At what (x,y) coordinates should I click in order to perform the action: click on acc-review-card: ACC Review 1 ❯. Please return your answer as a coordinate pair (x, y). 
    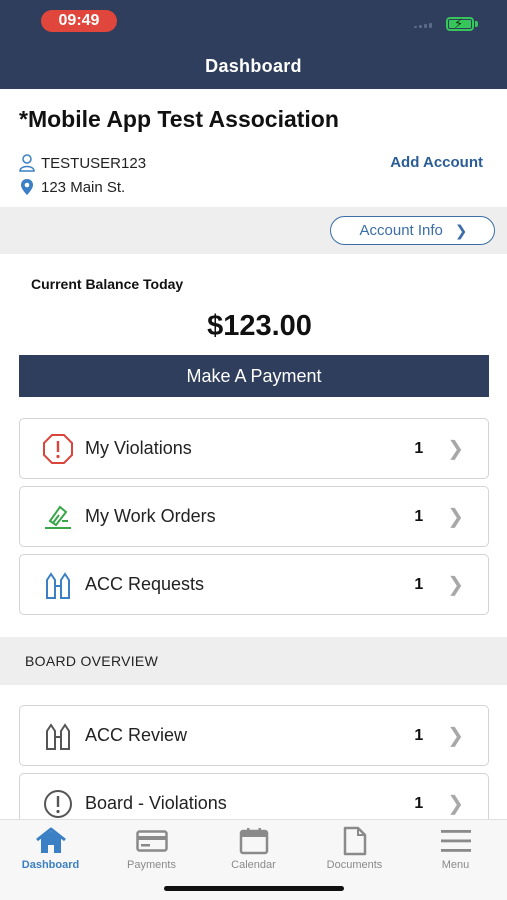
    Looking at the image, I should click on (254, 735).